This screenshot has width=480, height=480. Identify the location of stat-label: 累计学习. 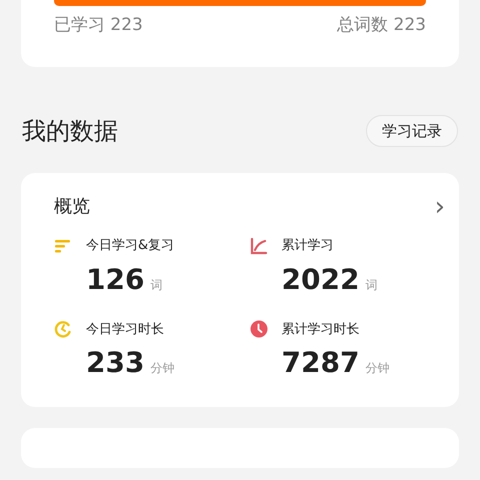
(308, 246).